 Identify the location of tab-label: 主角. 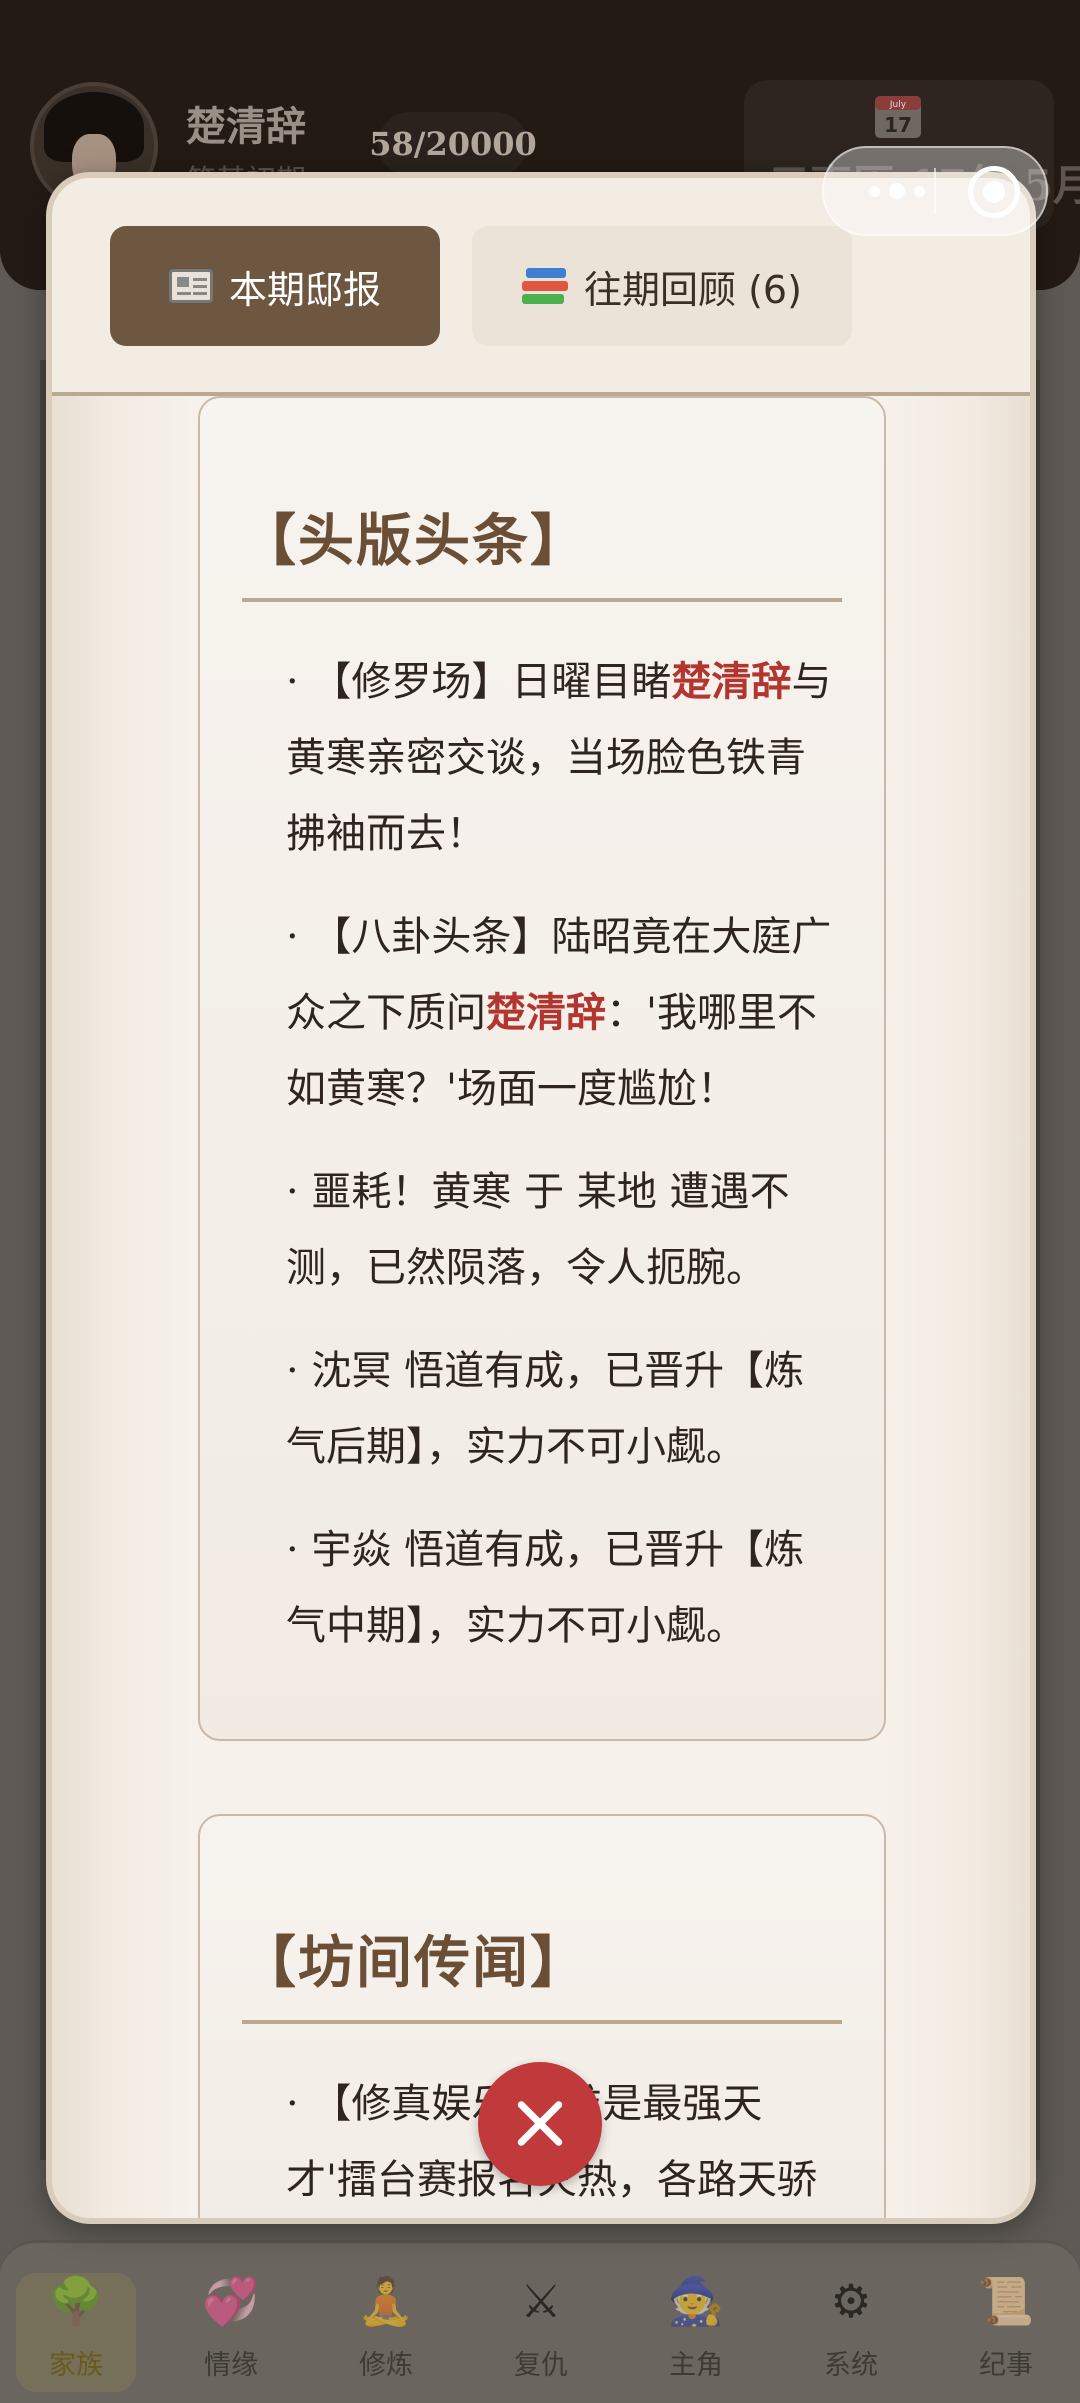
(696, 2365).